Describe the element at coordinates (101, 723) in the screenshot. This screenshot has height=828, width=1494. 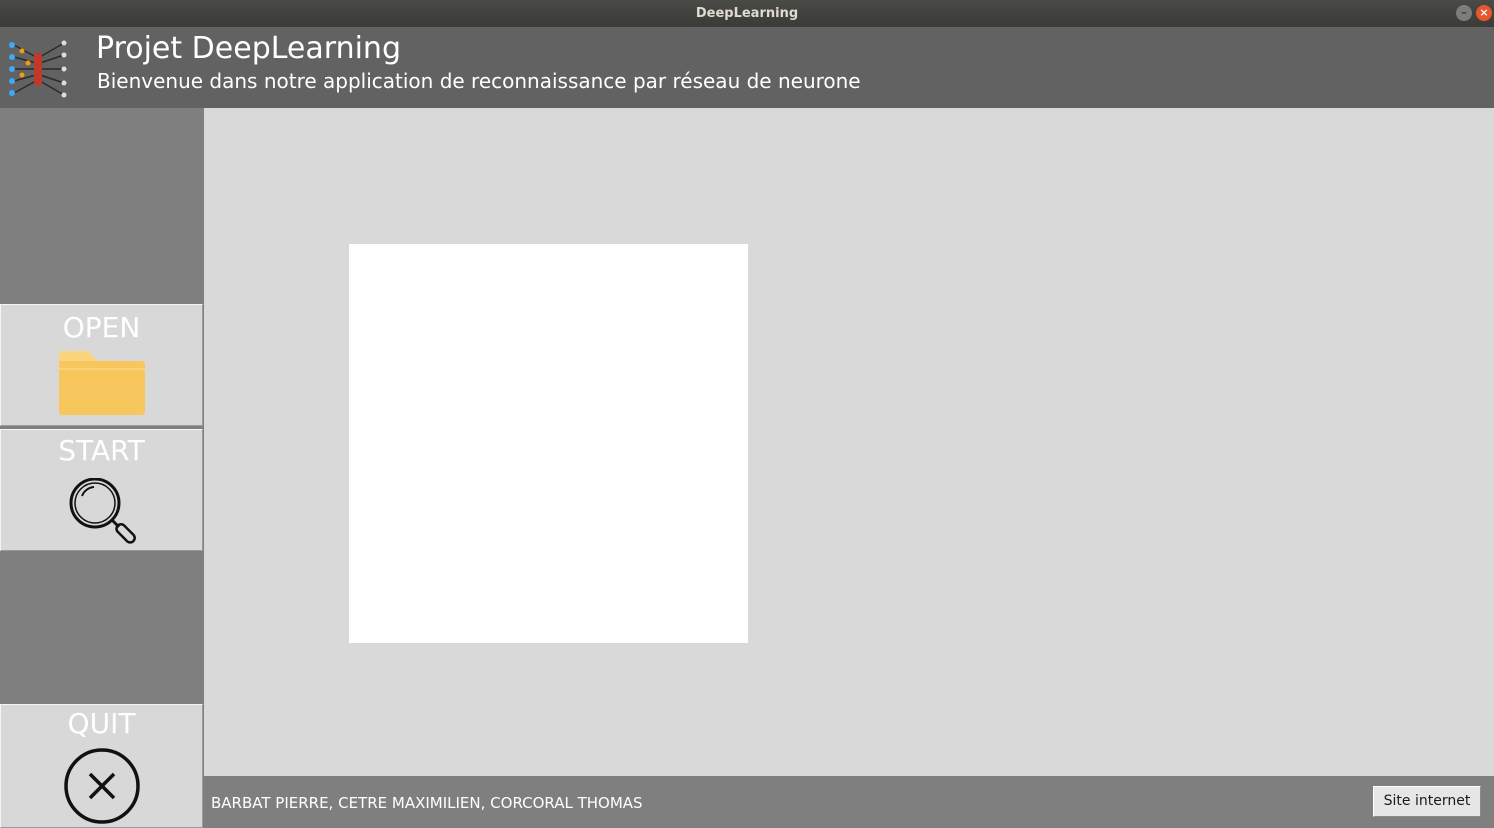
I see `quit-button-label: QUIT` at that location.